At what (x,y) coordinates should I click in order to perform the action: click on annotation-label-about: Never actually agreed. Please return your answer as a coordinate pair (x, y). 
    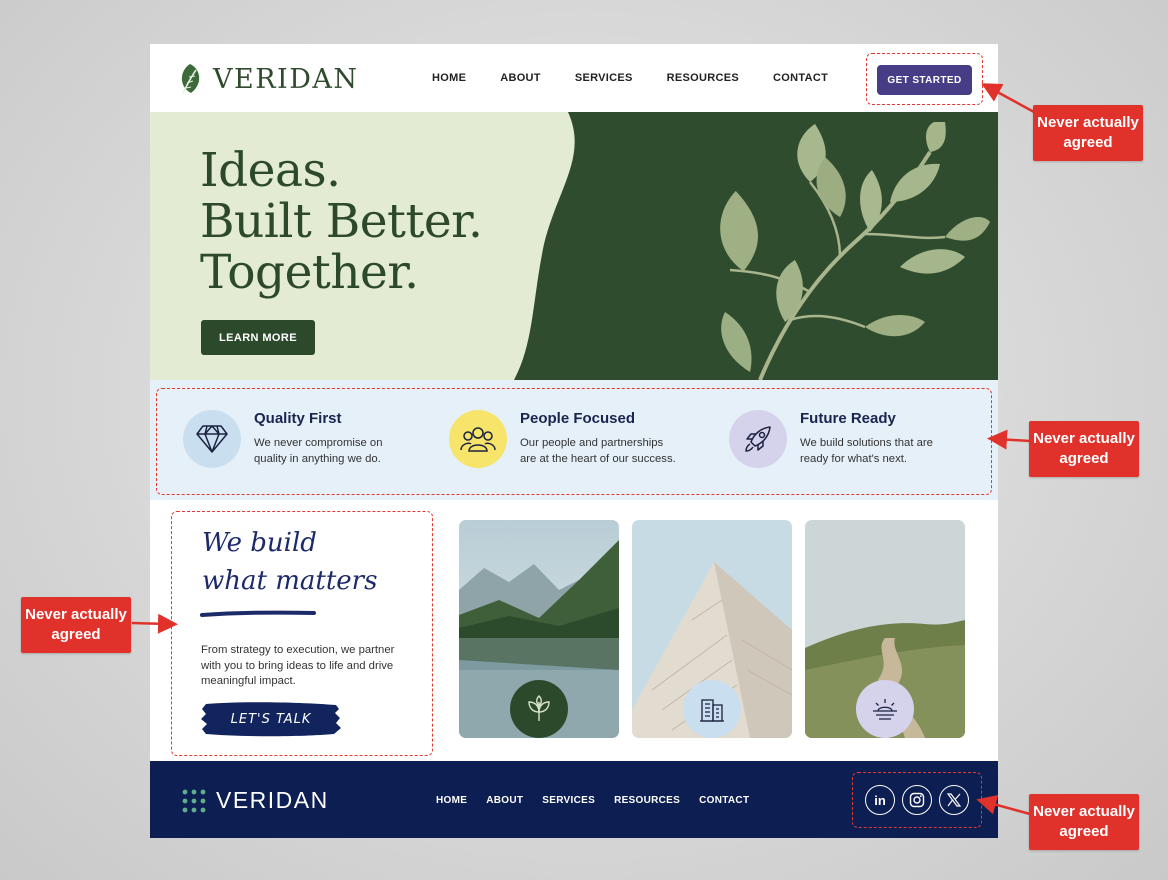
    Looking at the image, I should click on (76, 625).